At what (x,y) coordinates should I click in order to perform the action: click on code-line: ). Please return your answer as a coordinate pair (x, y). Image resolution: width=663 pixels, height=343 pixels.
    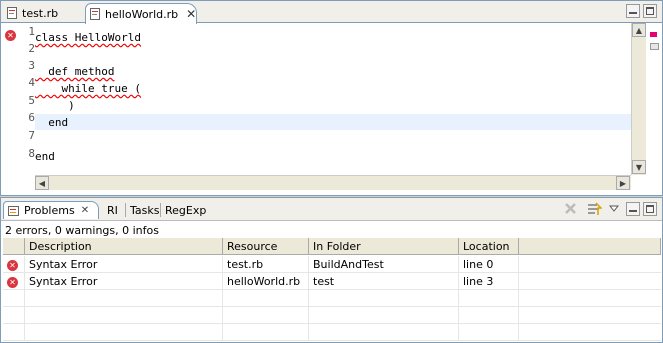
    Looking at the image, I should click on (55, 105).